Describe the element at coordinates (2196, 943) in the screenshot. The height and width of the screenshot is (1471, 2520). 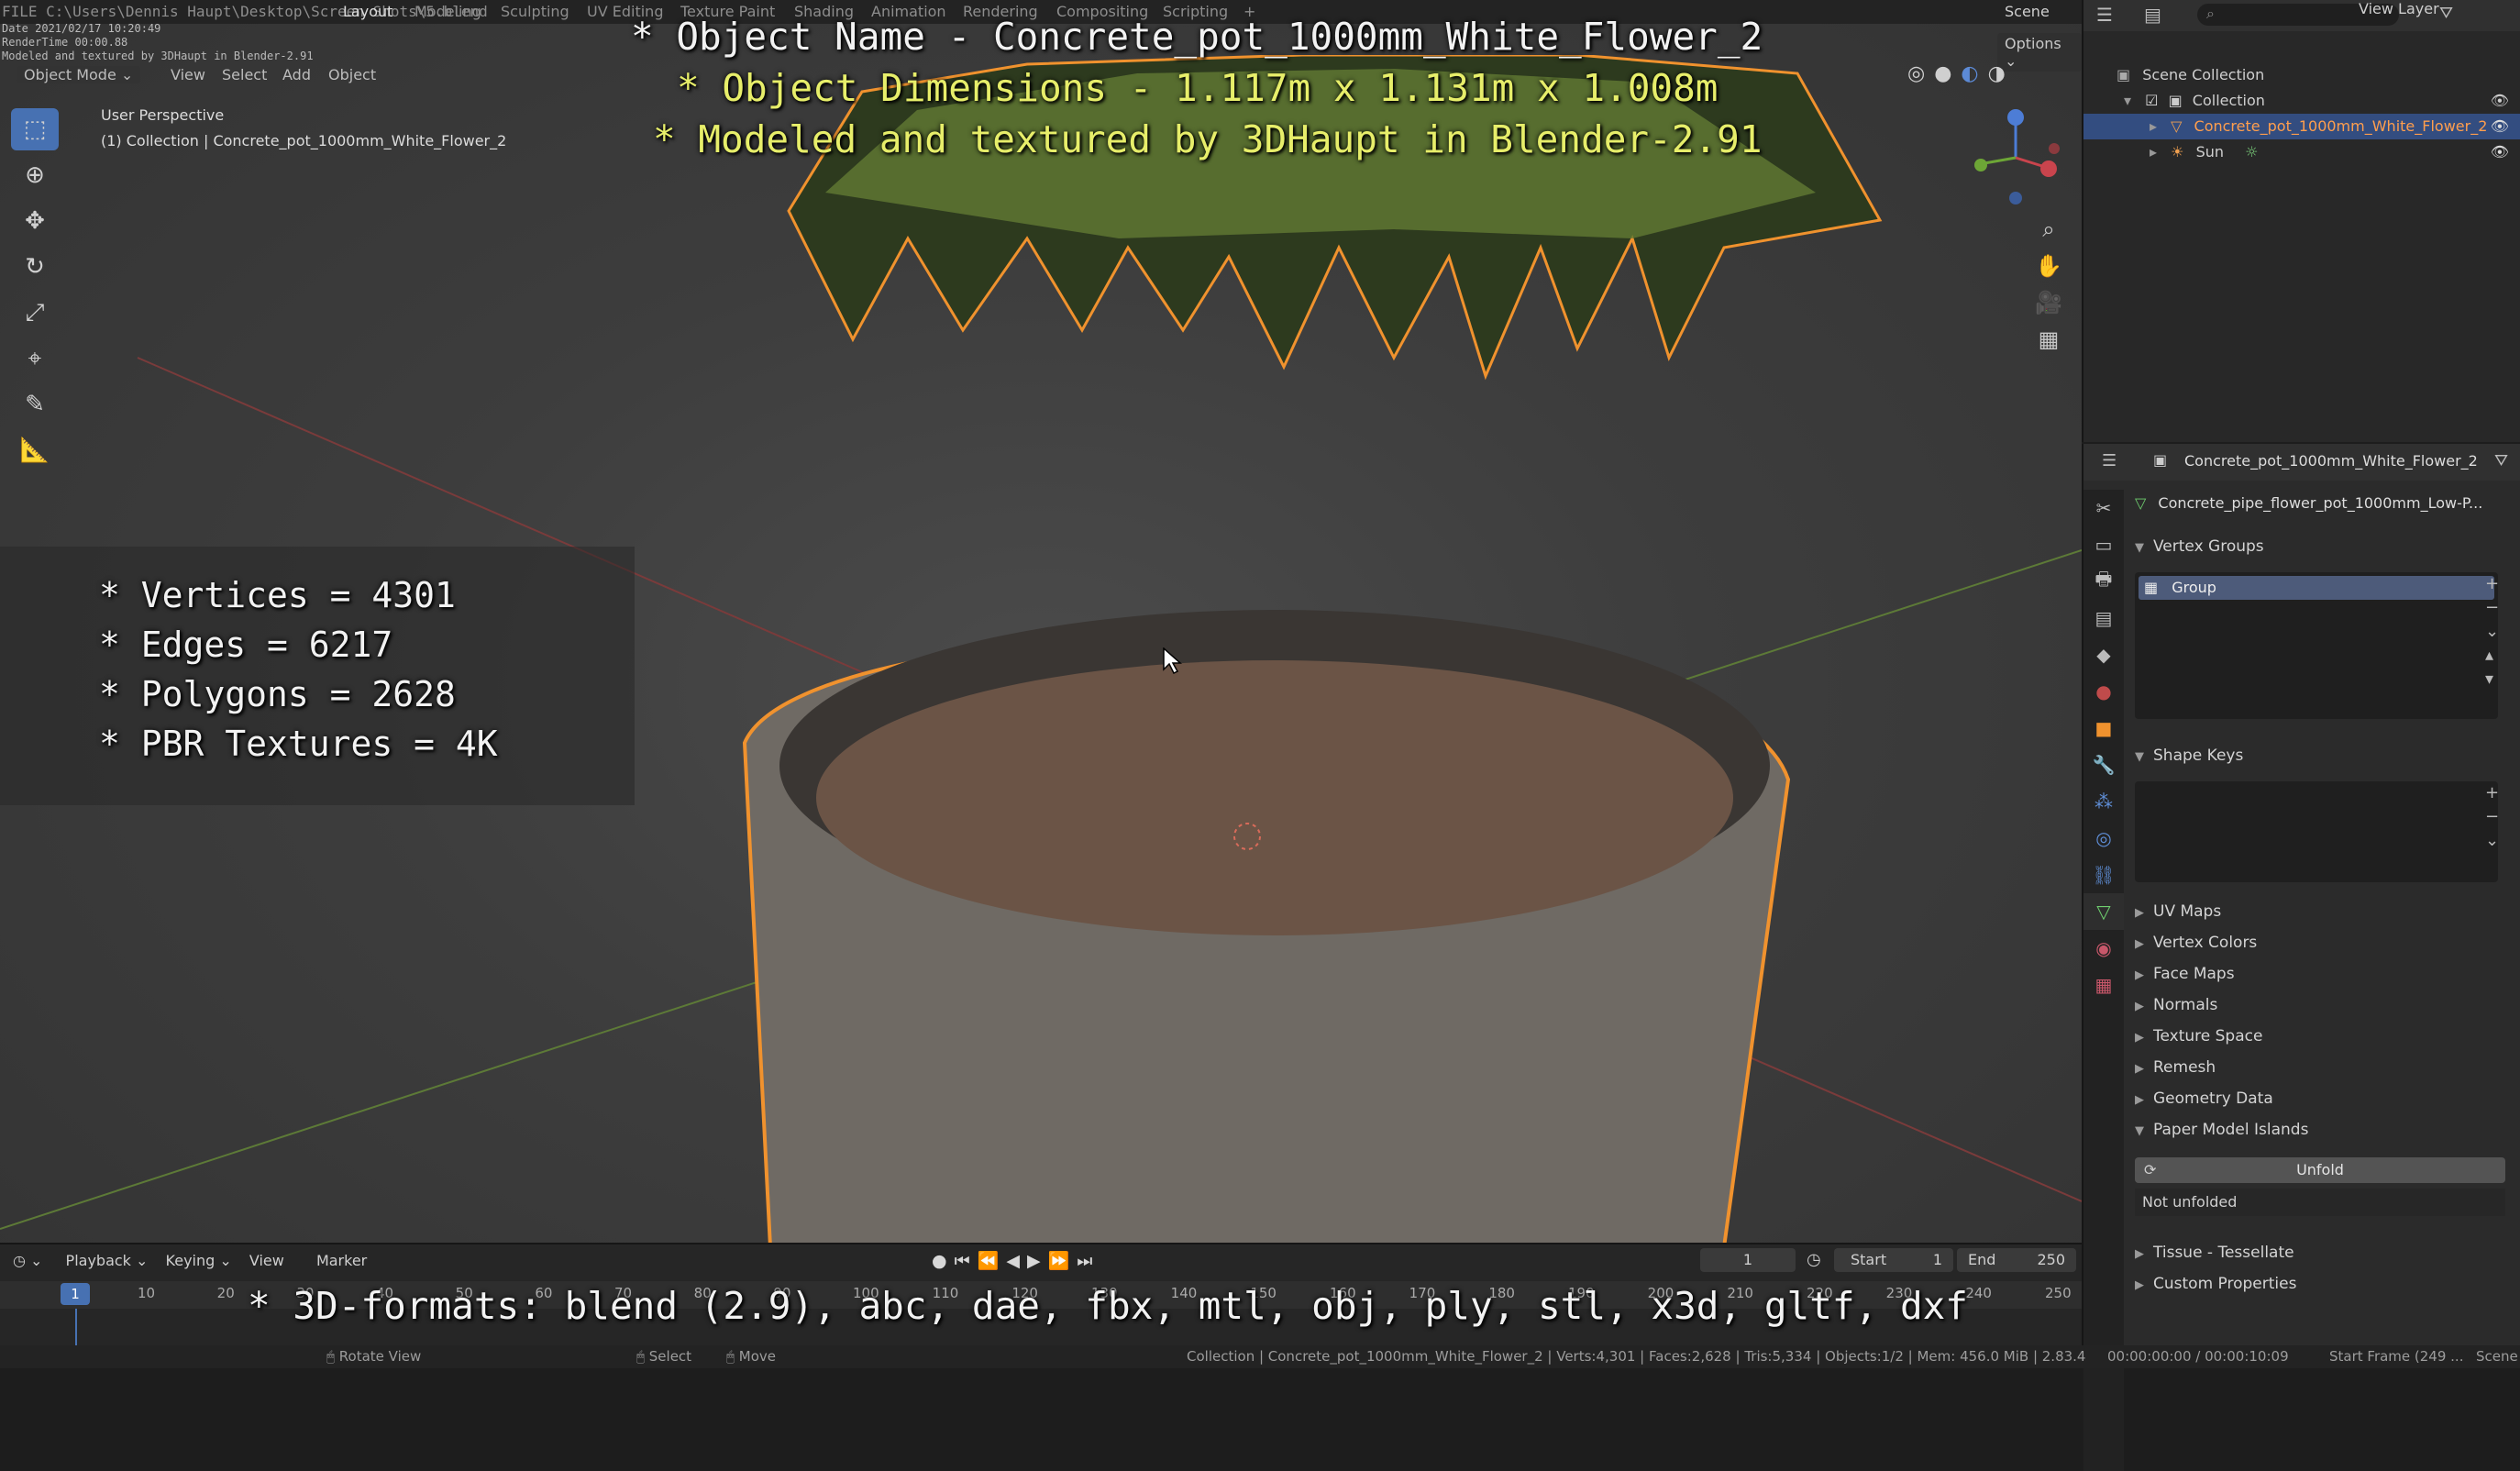
I see `section-vertex-colors: ▶ Vertex Colors` at that location.